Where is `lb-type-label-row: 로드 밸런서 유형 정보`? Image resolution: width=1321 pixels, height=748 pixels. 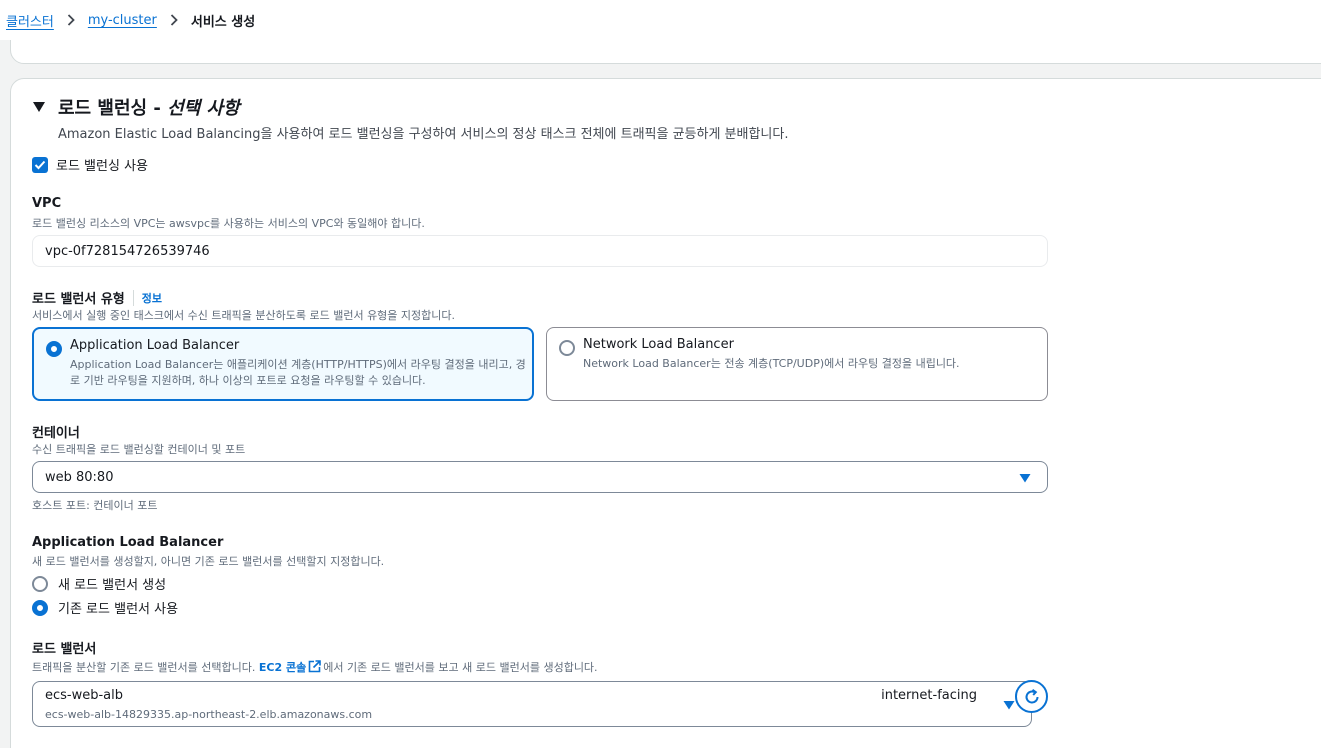
lb-type-label-row: 로드 밸런서 유형 정보 is located at coordinates (97, 297).